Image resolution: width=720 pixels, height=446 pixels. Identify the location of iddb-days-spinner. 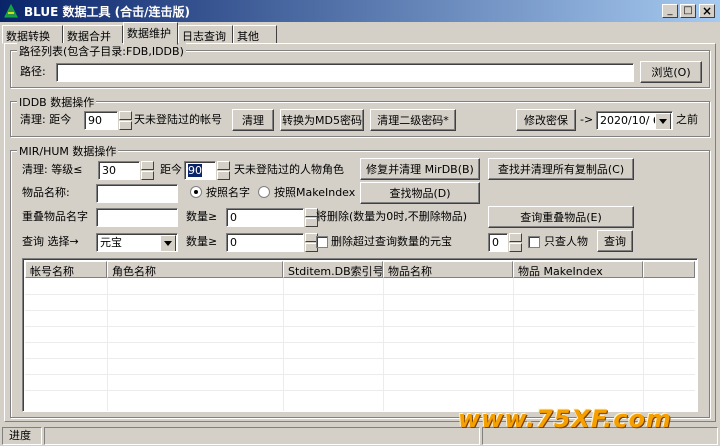
(125, 120).